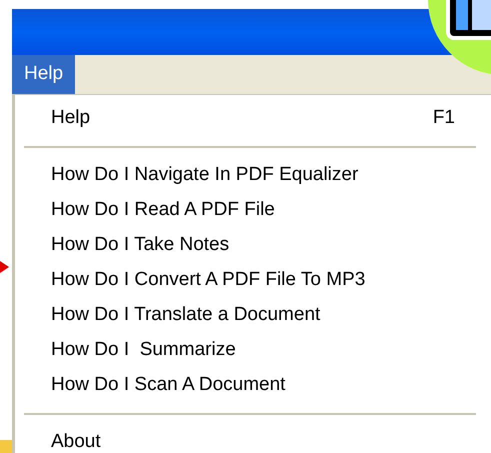  I want to click on background-shape, so click(6, 446).